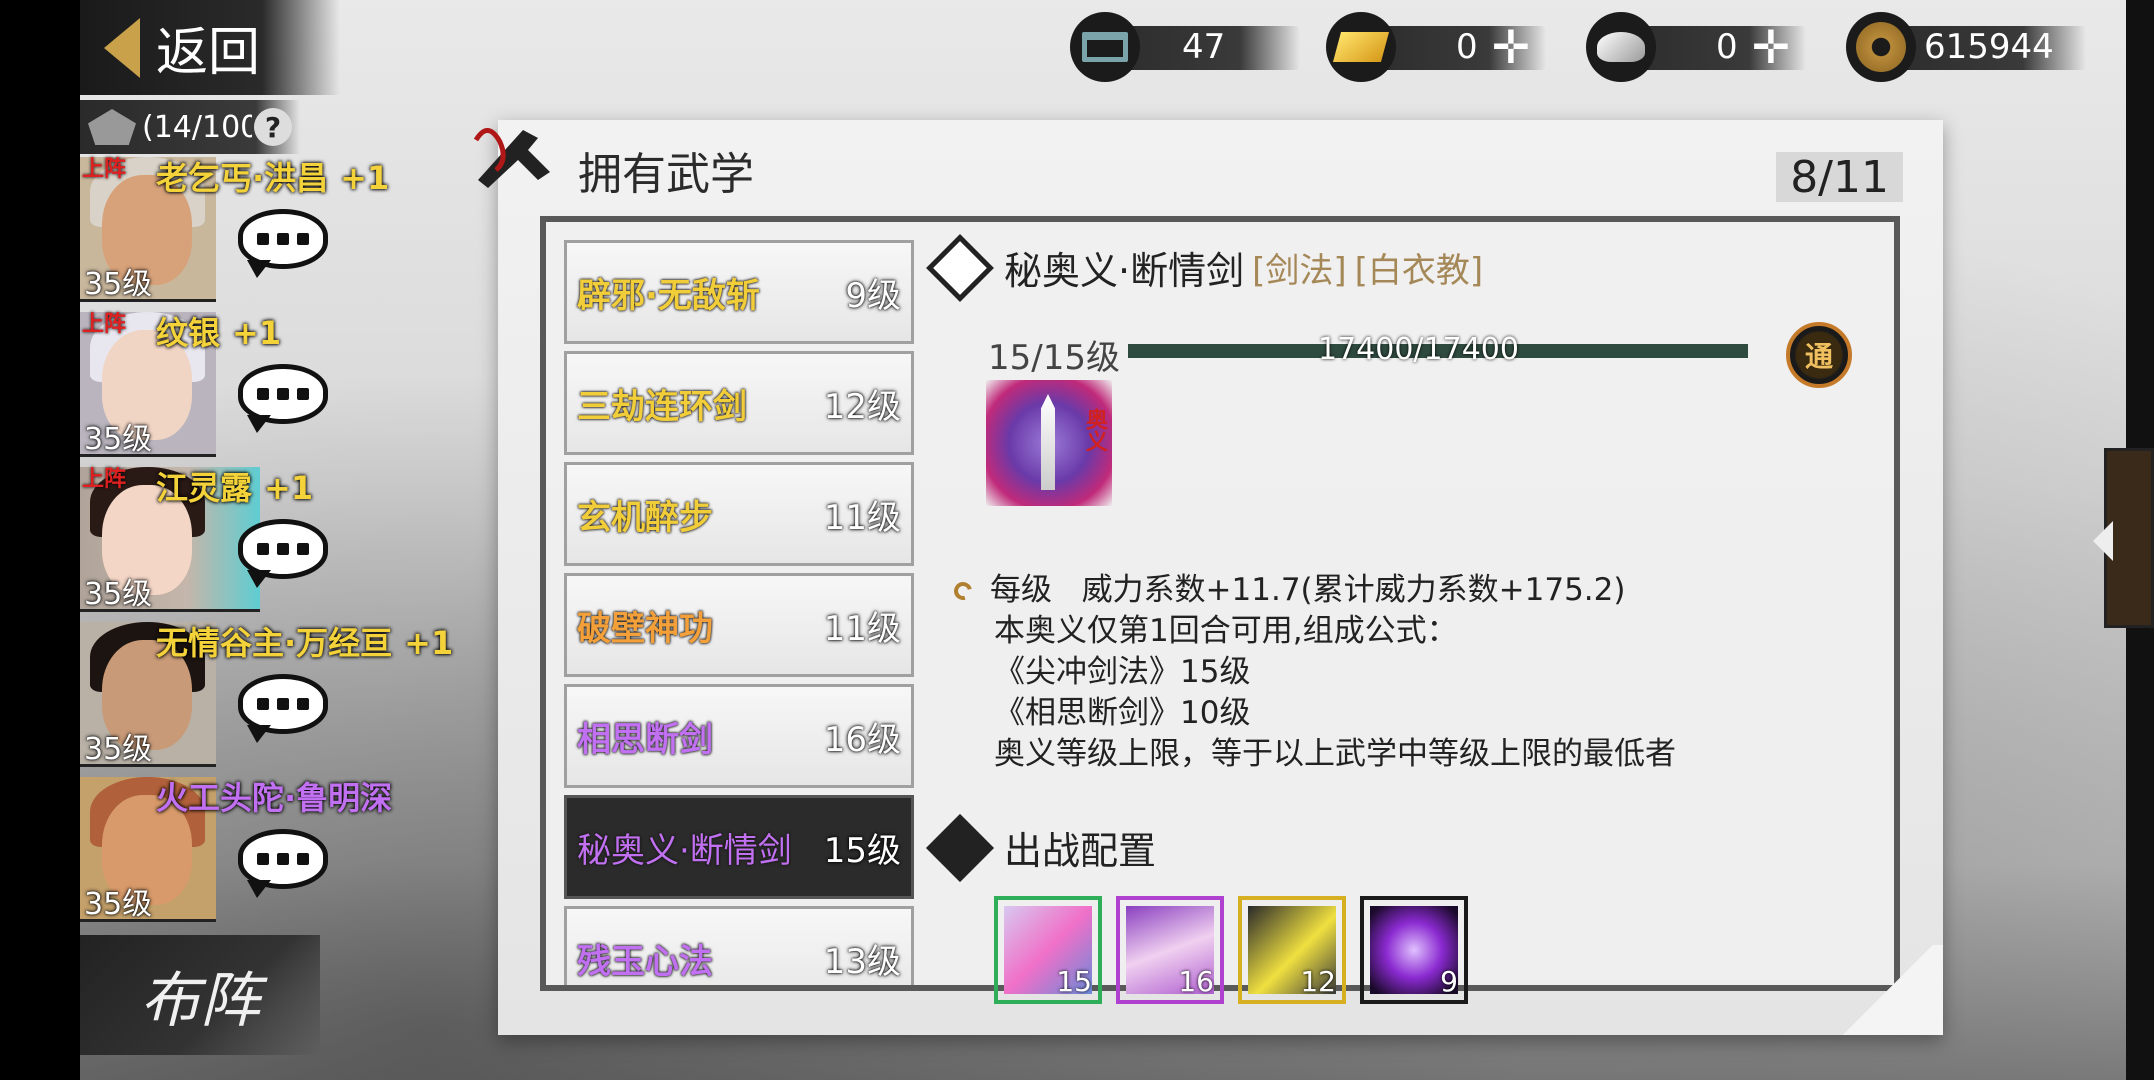 The width and height of the screenshot is (2154, 1080). I want to click on currency-value: 615944, so click(1989, 47).